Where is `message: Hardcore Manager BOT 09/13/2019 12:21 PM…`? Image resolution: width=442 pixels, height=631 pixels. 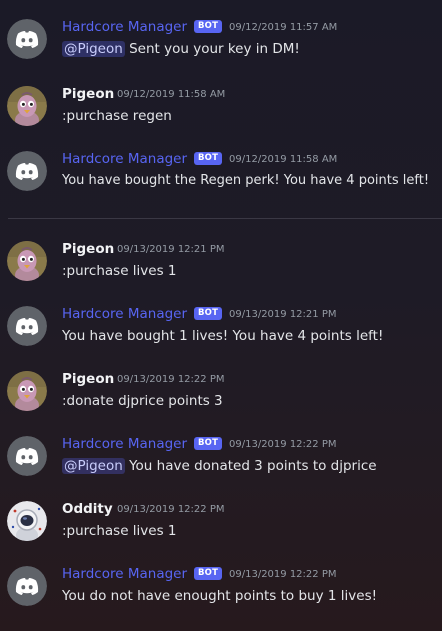
message: Hardcore Manager BOT 09/13/2019 12:21 PM… is located at coordinates (221, 334).